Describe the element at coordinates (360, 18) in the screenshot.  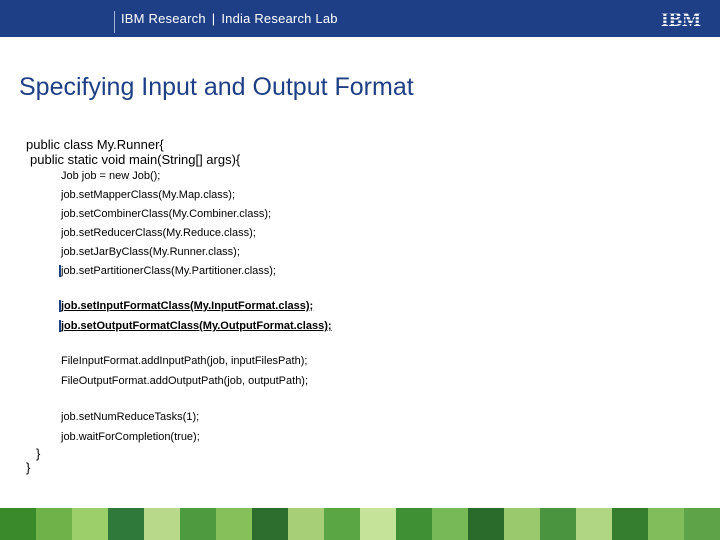
I see `header-bar: IBM Research | India Research Lab IBM` at that location.